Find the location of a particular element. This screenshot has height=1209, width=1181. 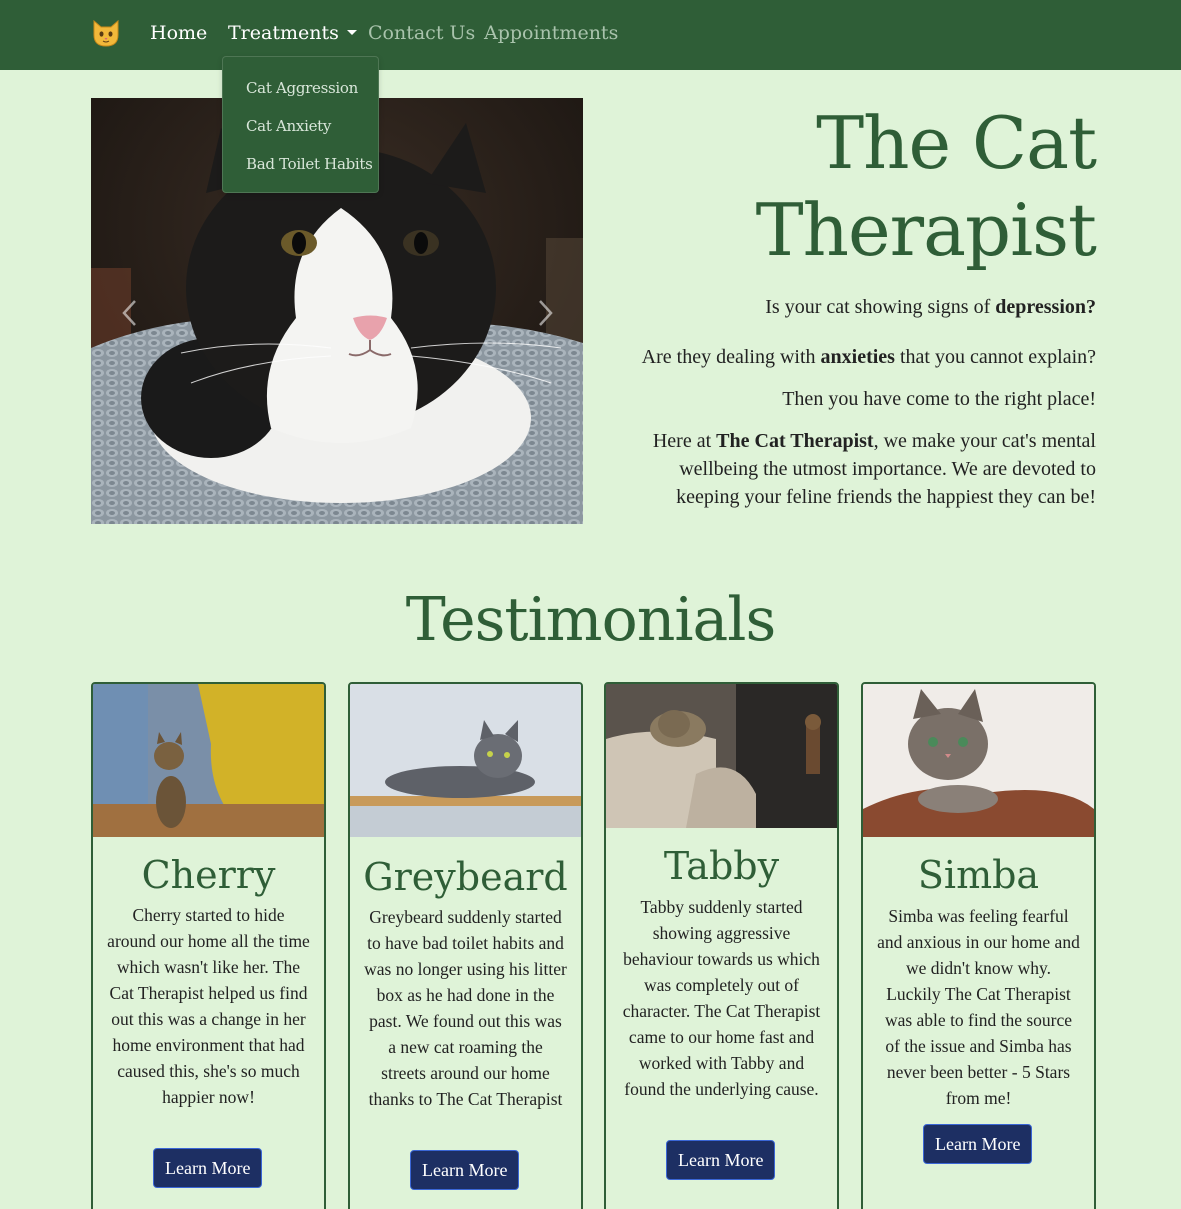

page-title-line1: The Cat is located at coordinates (956, 143).